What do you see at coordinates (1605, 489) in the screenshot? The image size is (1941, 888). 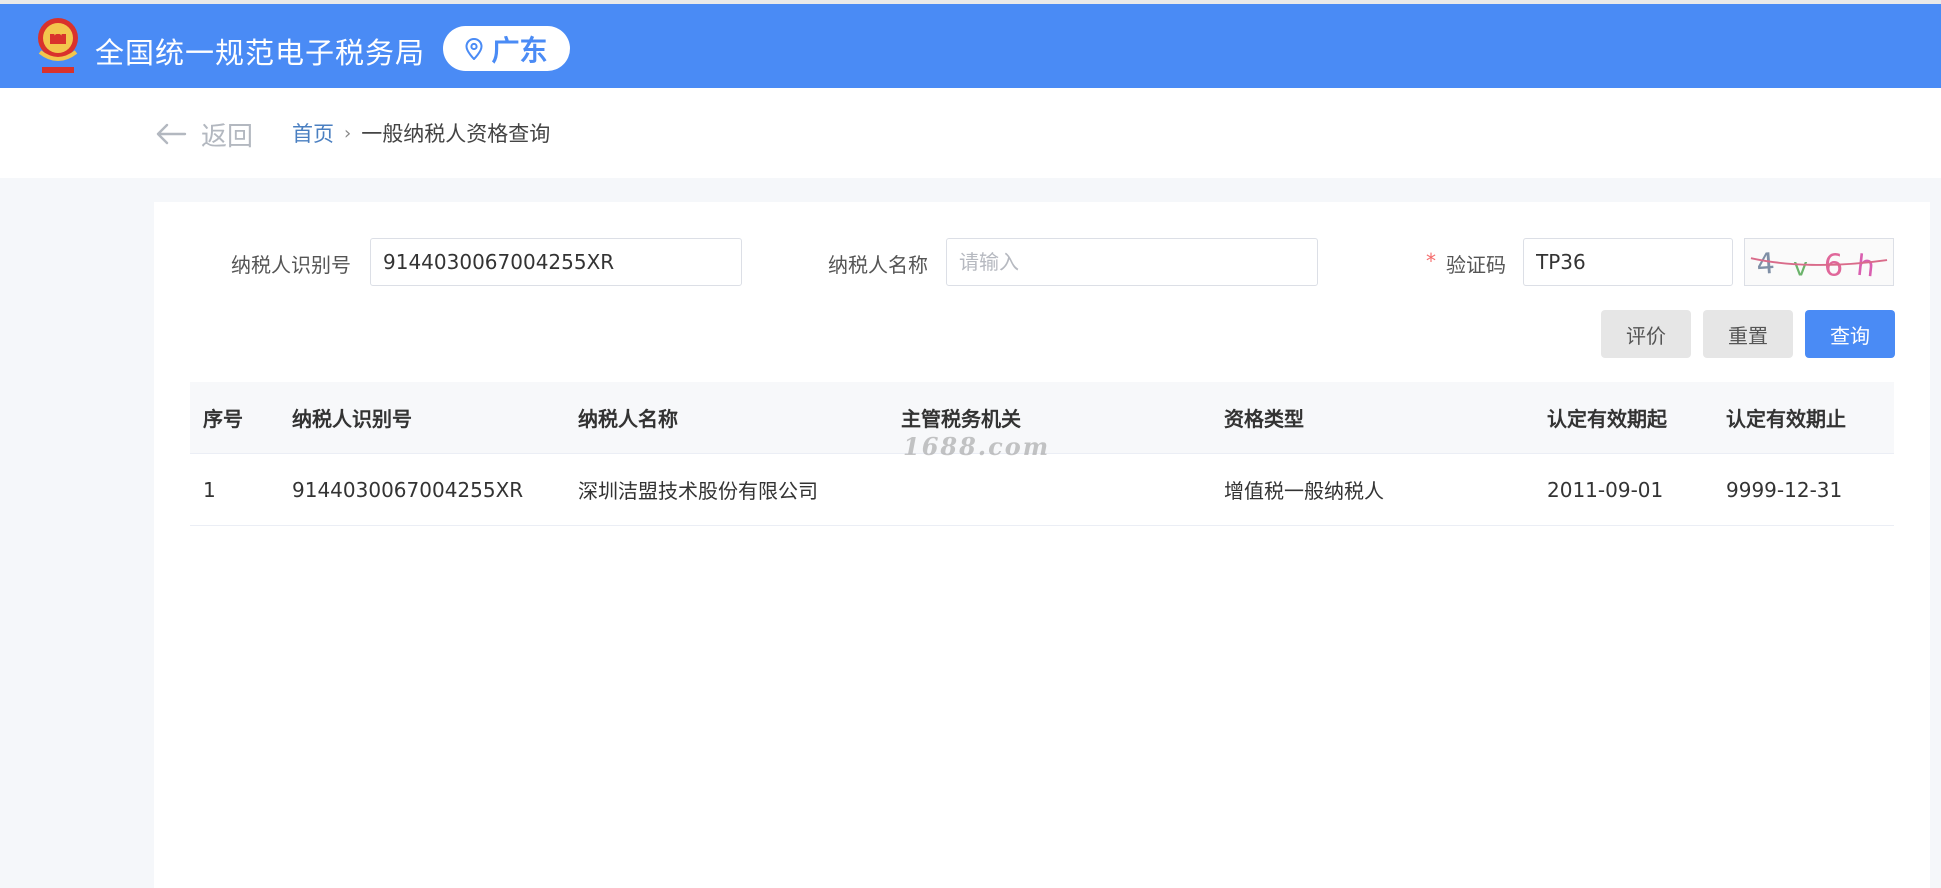 I see `cell-valid-from: 2011-09-01` at bounding box center [1605, 489].